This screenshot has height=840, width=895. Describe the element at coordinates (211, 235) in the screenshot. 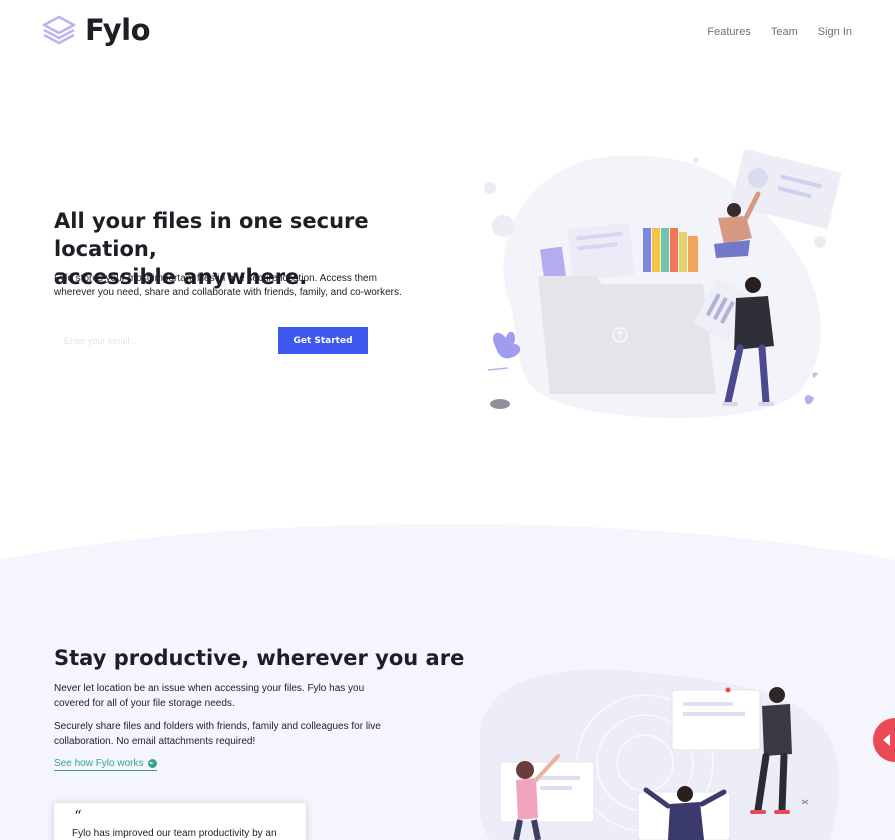

I see `hero-title-line-1: All your files in one secure location,` at that location.